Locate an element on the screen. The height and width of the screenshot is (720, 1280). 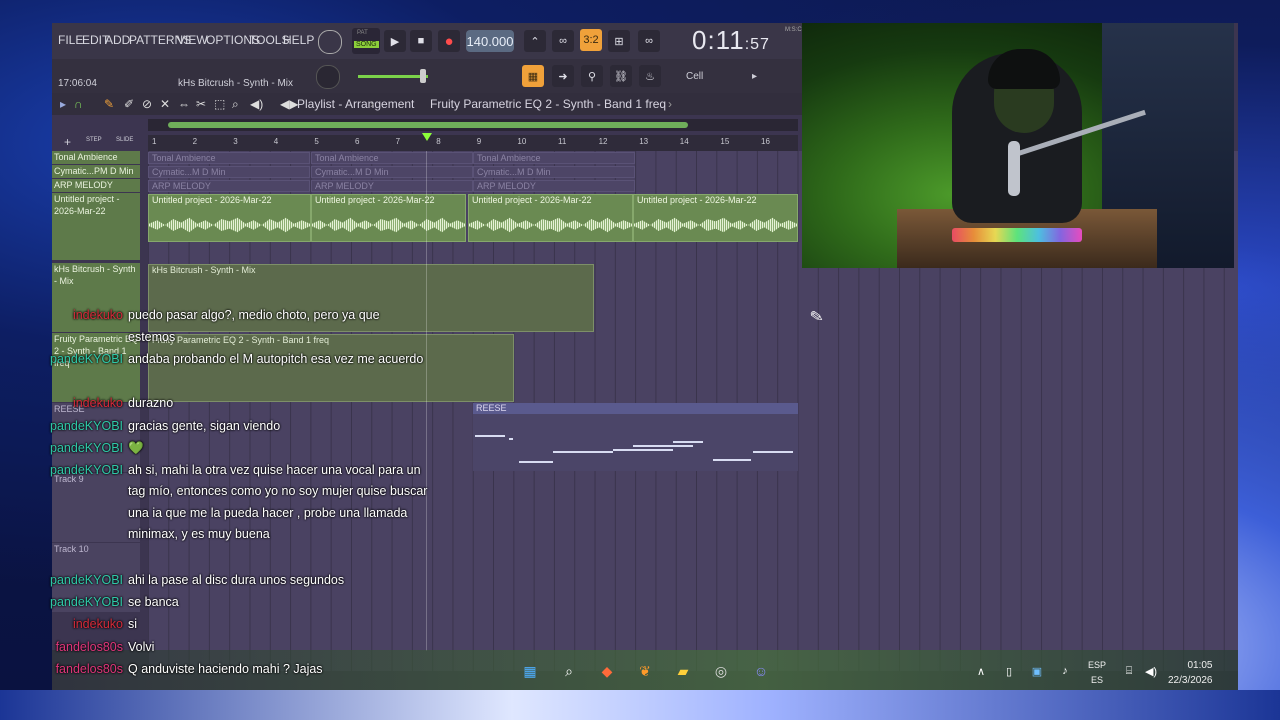
add-track-icon: + is located at coordinates (67, 142).